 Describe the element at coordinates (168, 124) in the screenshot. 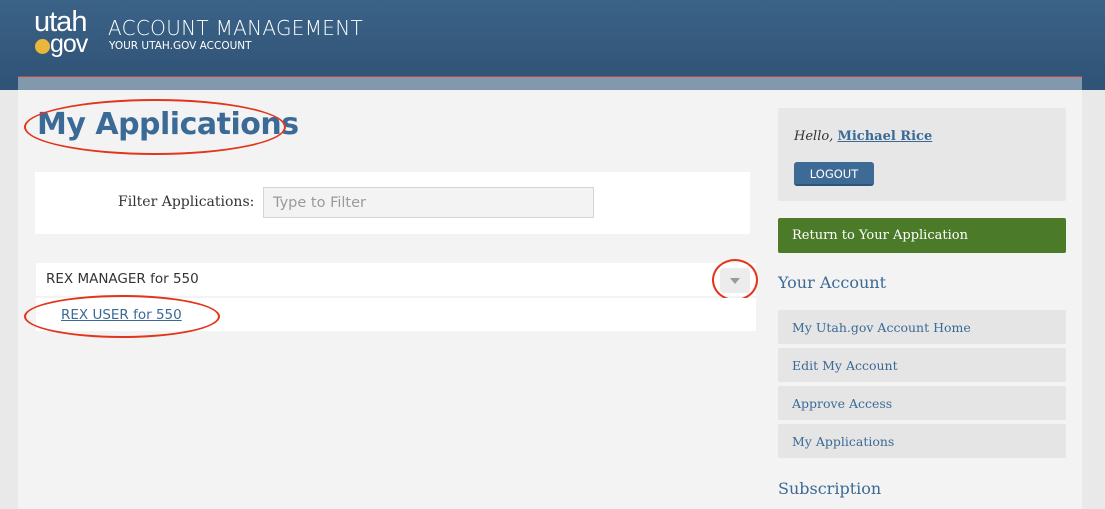

I see `page-title: My Applications` at that location.